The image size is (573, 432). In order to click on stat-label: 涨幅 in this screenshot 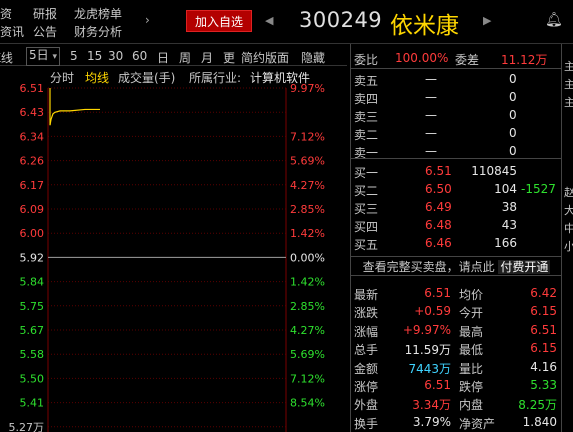, I will do `click(366, 331)`.